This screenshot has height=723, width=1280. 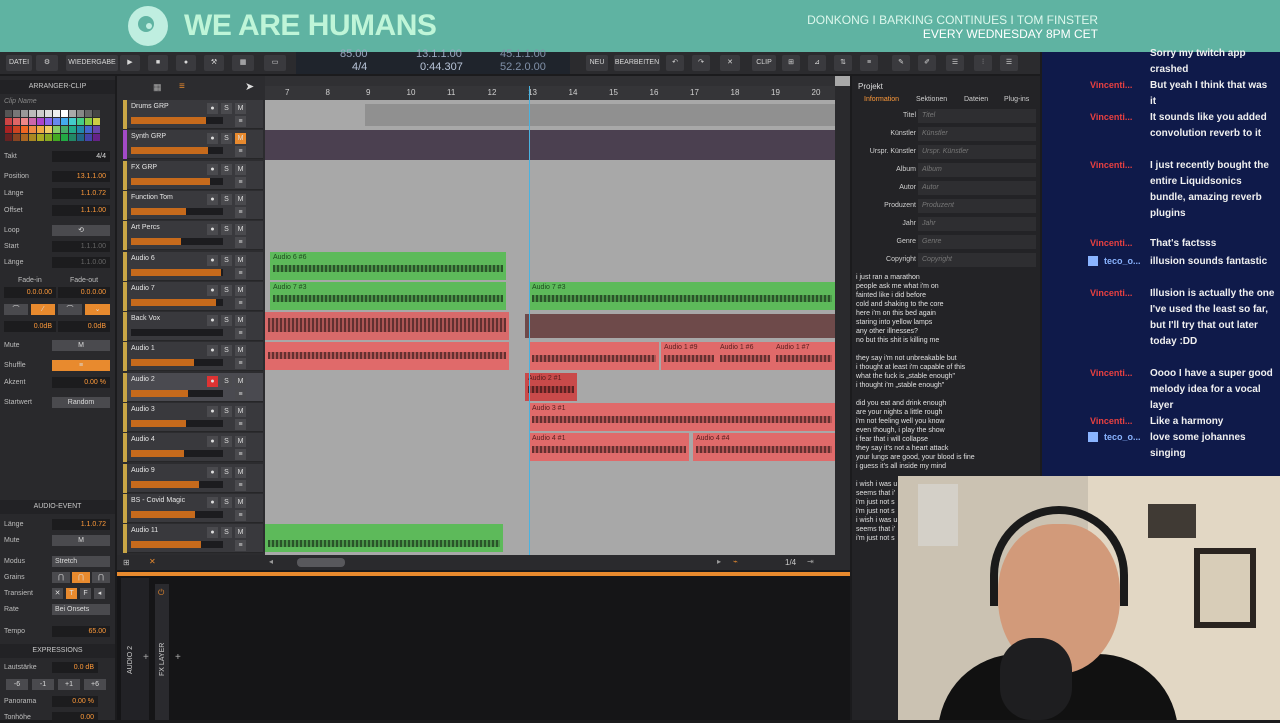 I want to click on timeline-overview, so click(x=550, y=81).